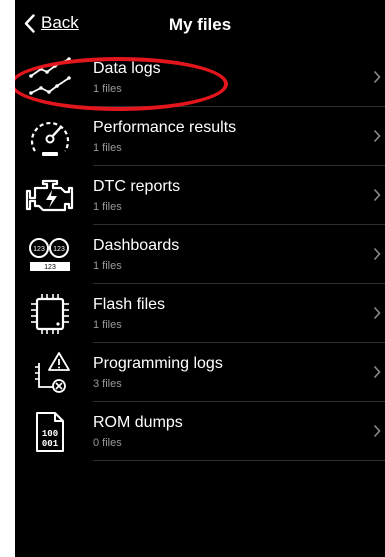  Describe the element at coordinates (129, 304) in the screenshot. I see `item-label: Flash files` at that location.